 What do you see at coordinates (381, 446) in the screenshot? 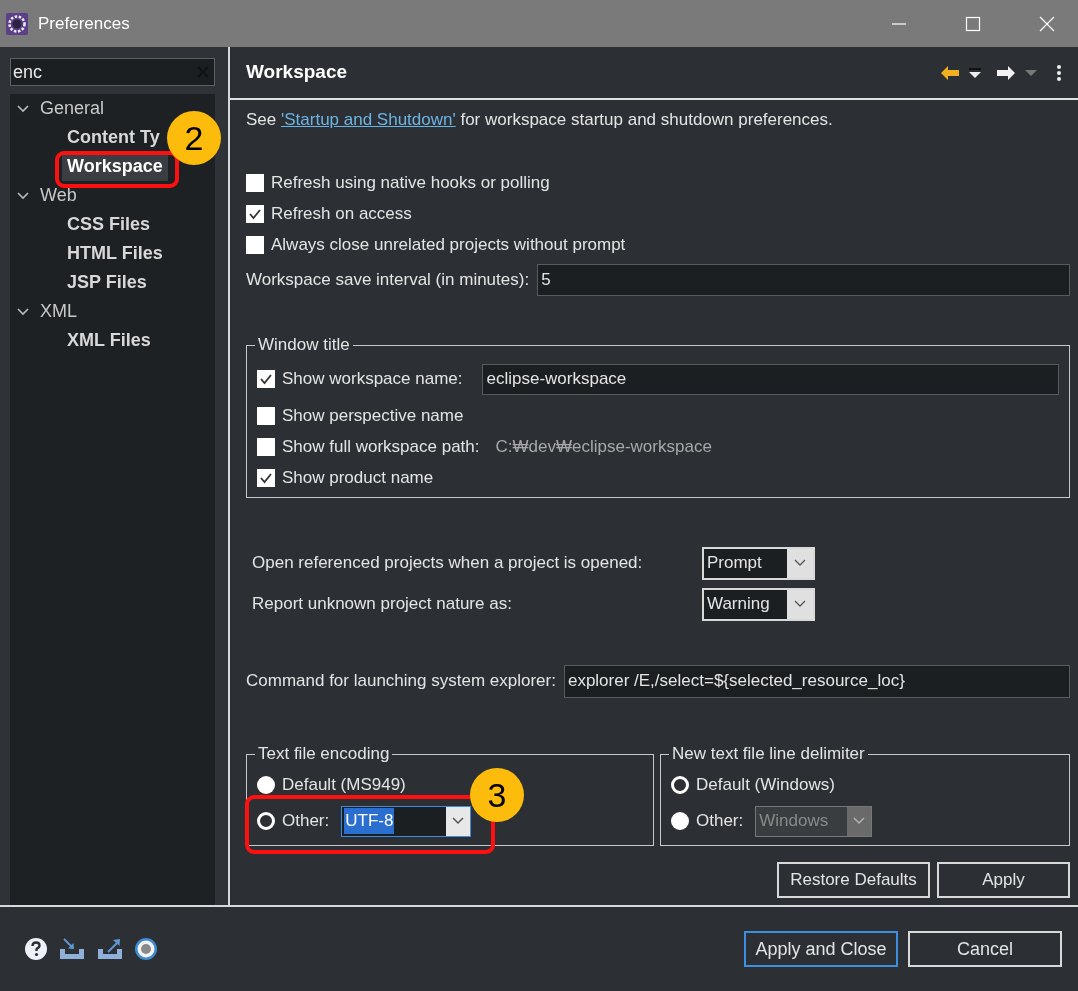
I see `checkbox-label: Show full workspace path:` at bounding box center [381, 446].